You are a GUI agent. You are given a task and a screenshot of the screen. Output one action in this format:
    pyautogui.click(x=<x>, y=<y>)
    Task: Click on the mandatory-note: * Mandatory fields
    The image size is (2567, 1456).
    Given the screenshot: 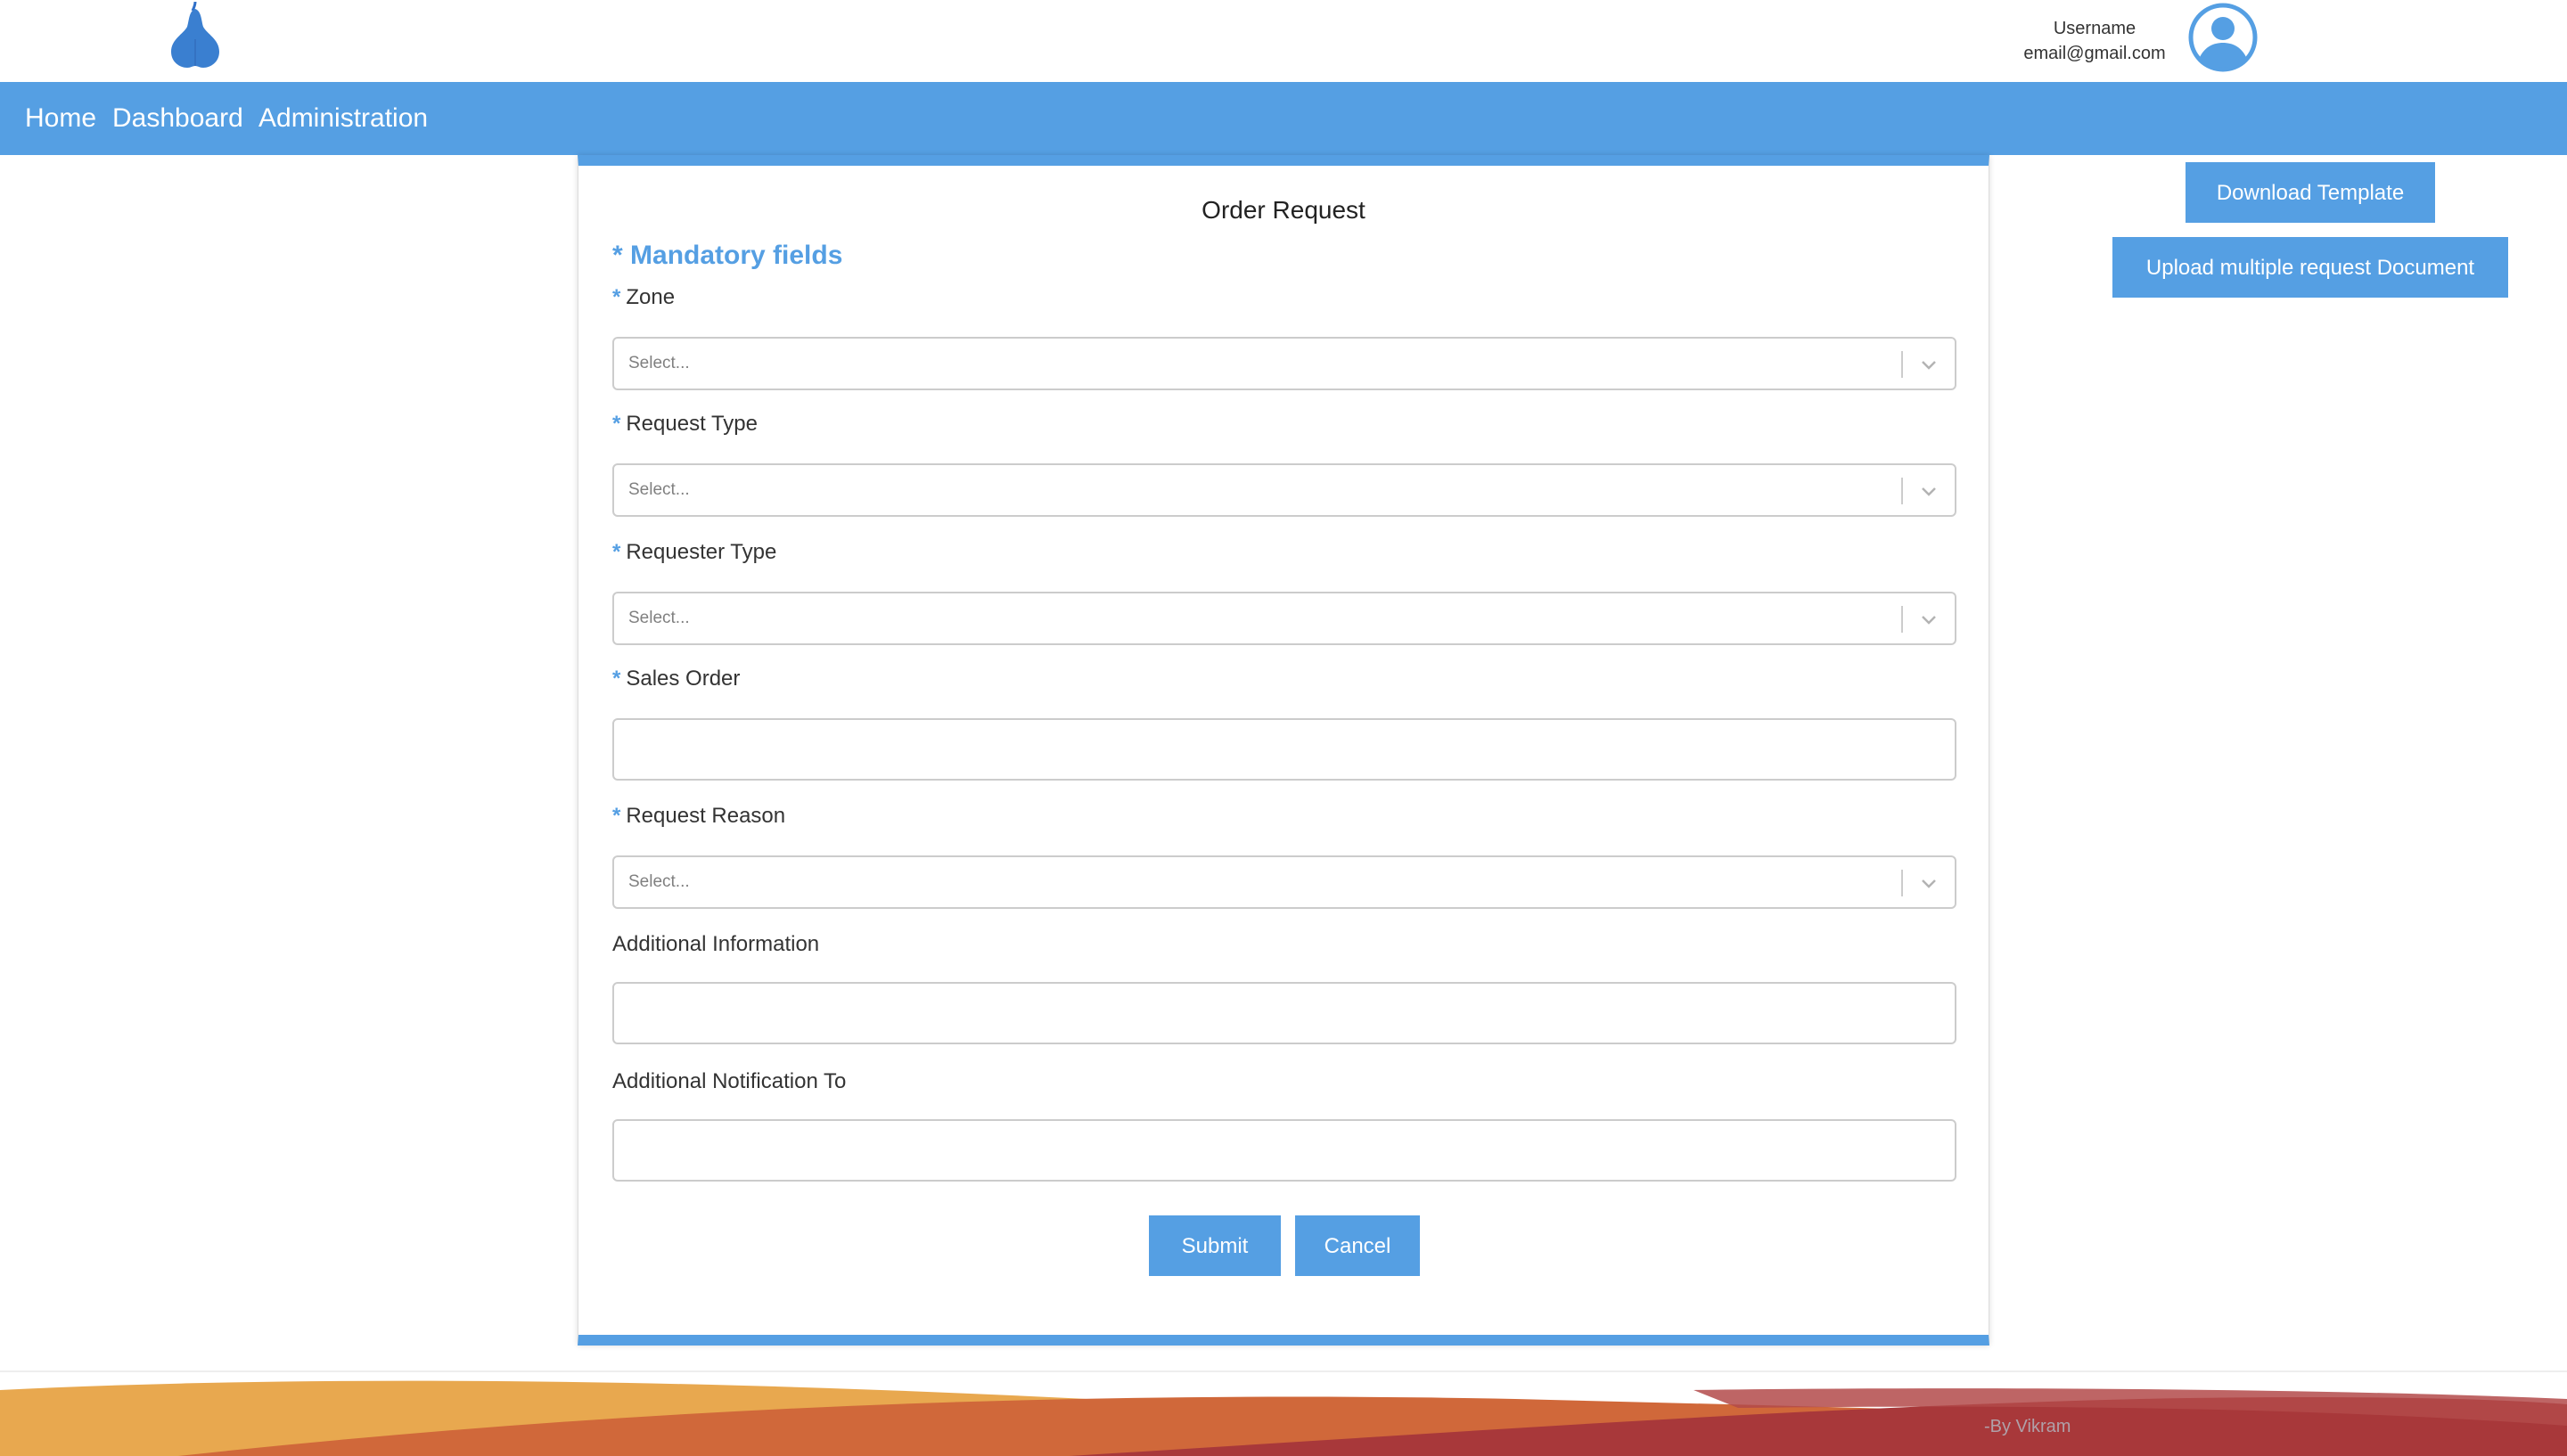 What is the action you would take?
    pyautogui.click(x=727, y=256)
    